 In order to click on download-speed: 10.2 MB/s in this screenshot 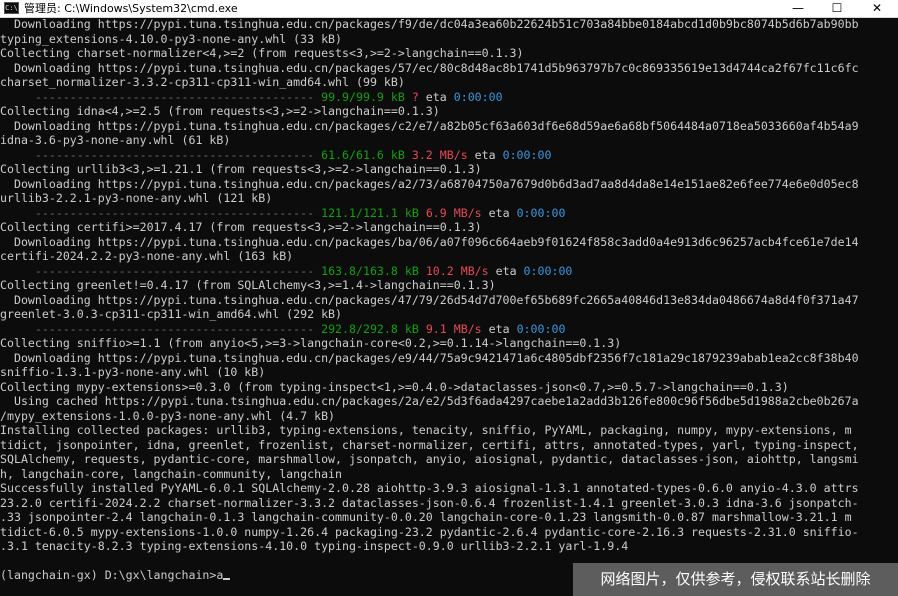, I will do `click(457, 270)`.